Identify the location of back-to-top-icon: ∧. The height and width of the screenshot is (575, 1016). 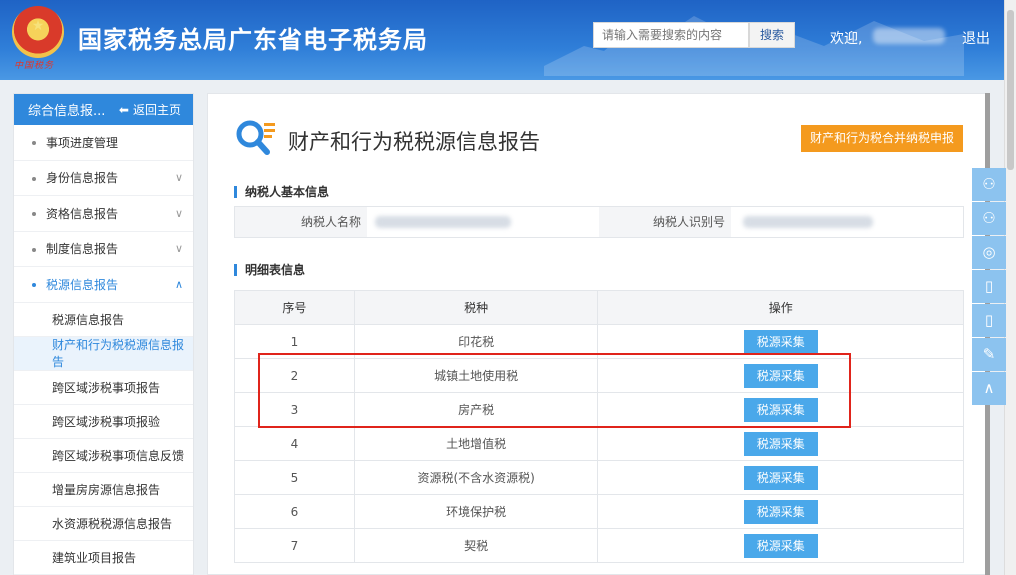
(989, 388).